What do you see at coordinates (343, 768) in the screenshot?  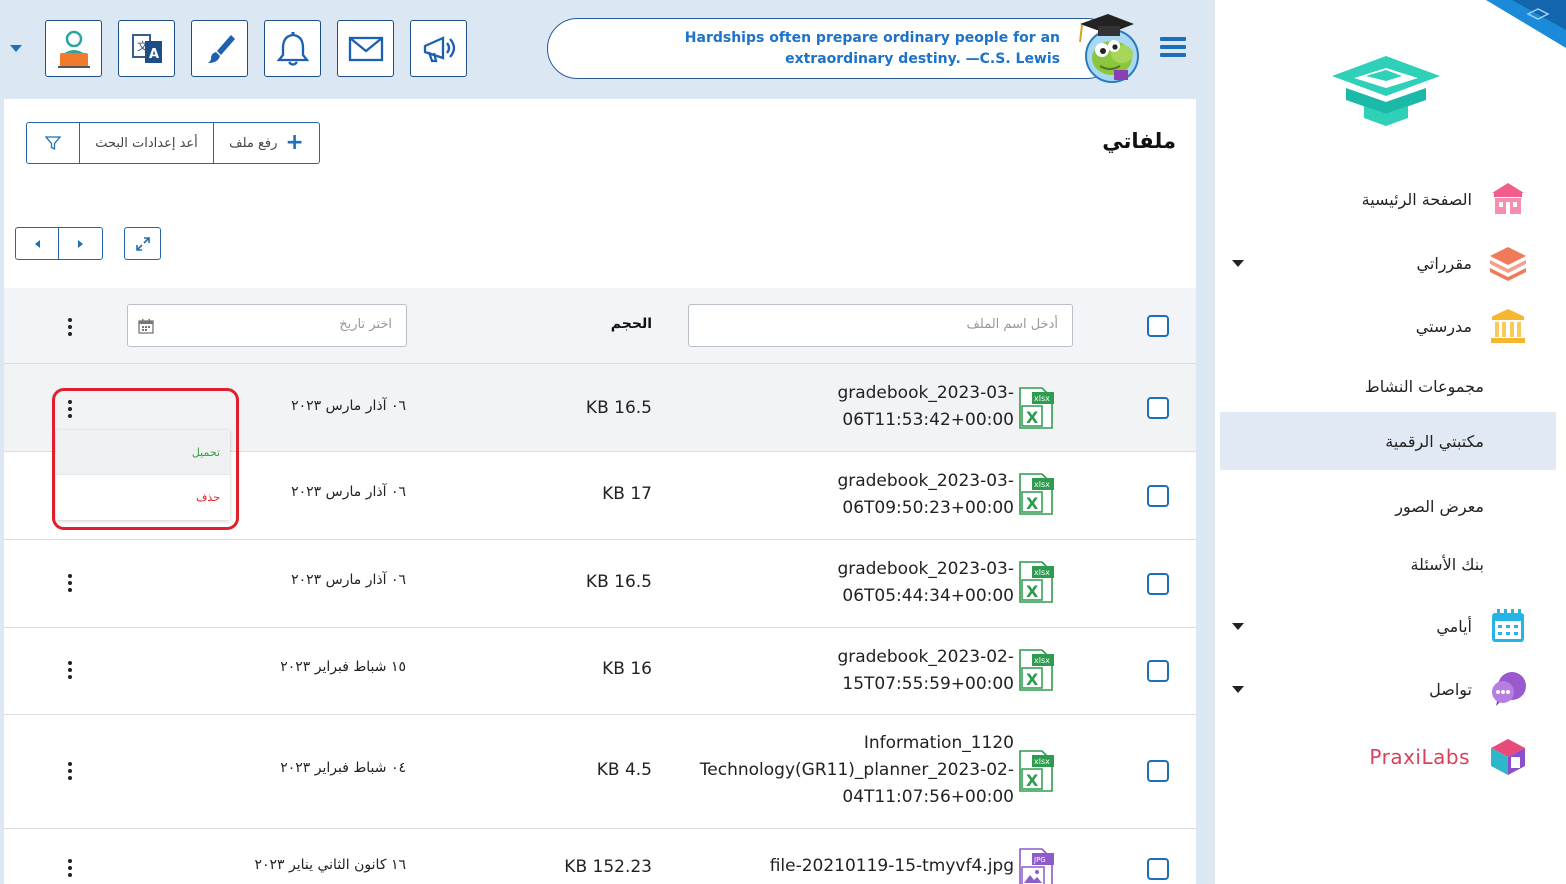 I see `file-date: ٠٤ شباط فبراير ٢٠٢٣` at bounding box center [343, 768].